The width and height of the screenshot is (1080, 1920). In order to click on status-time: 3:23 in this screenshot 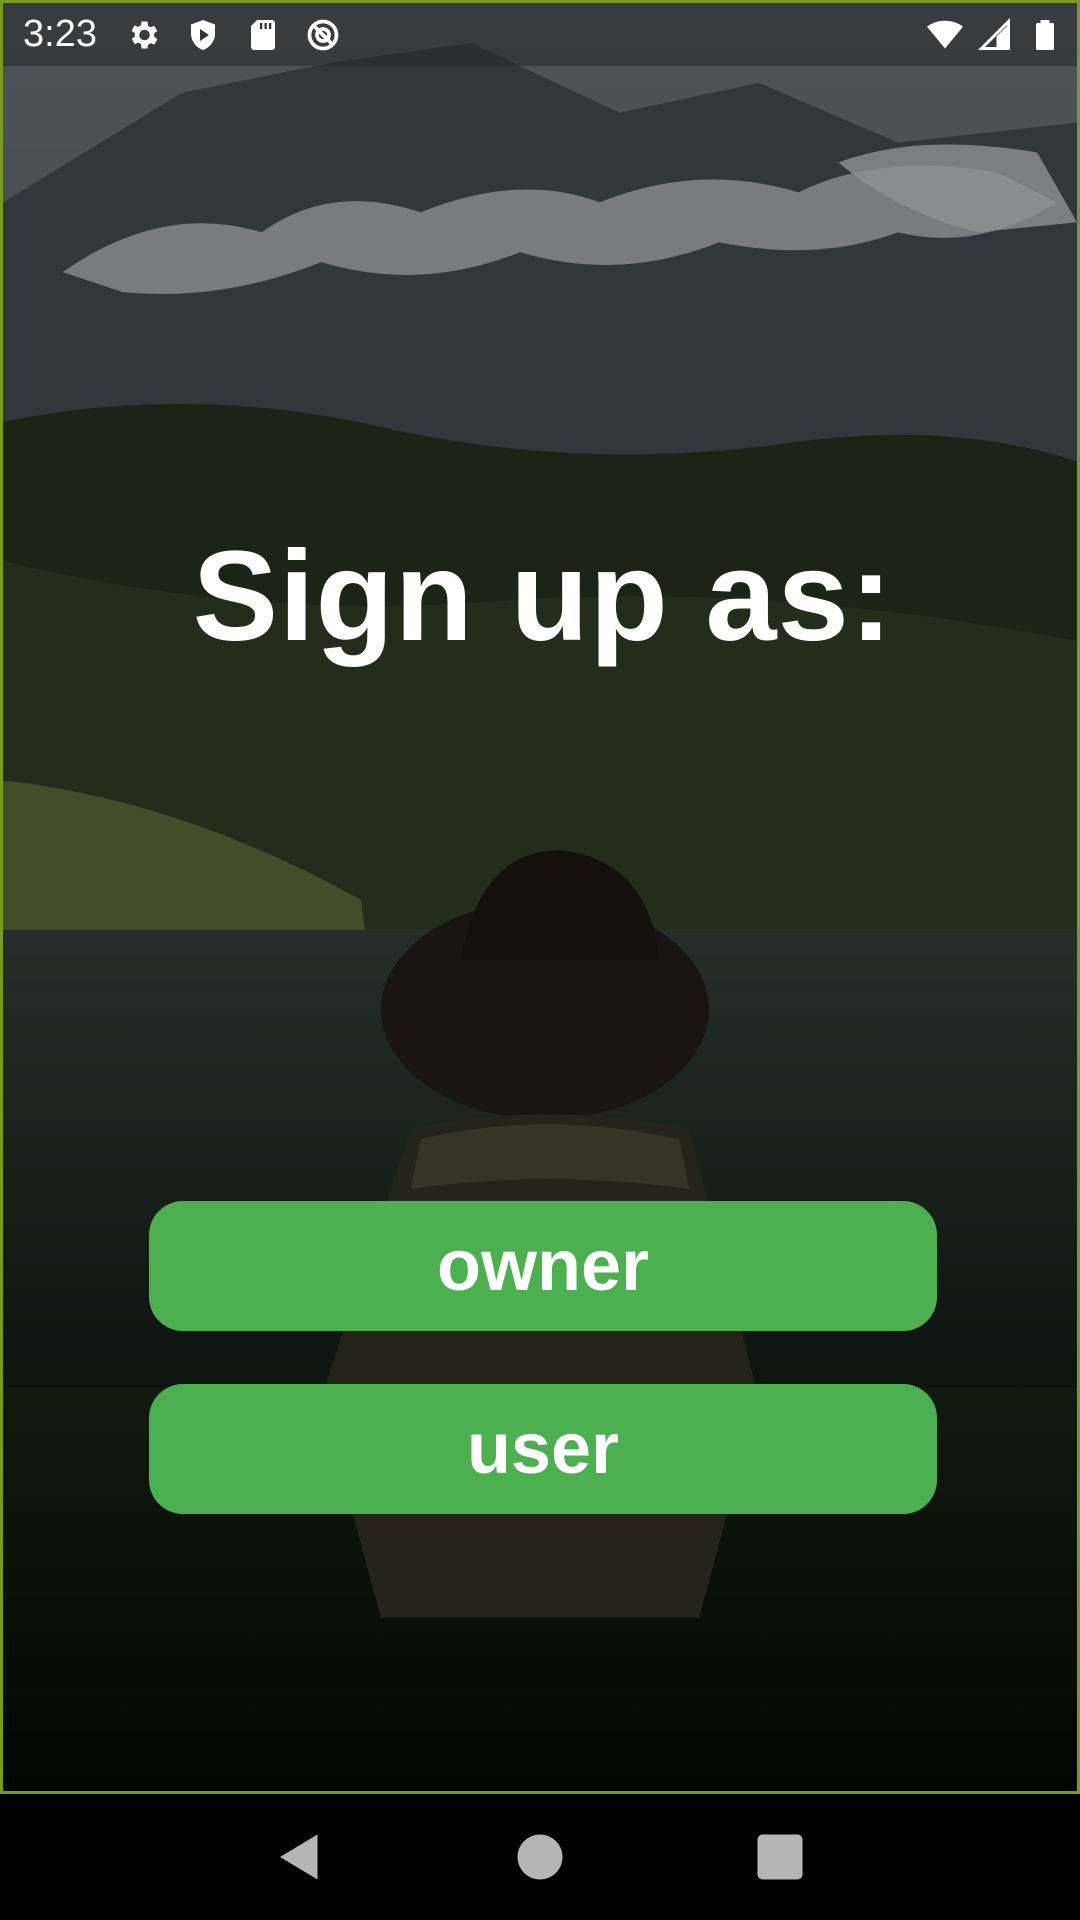, I will do `click(60, 34)`.